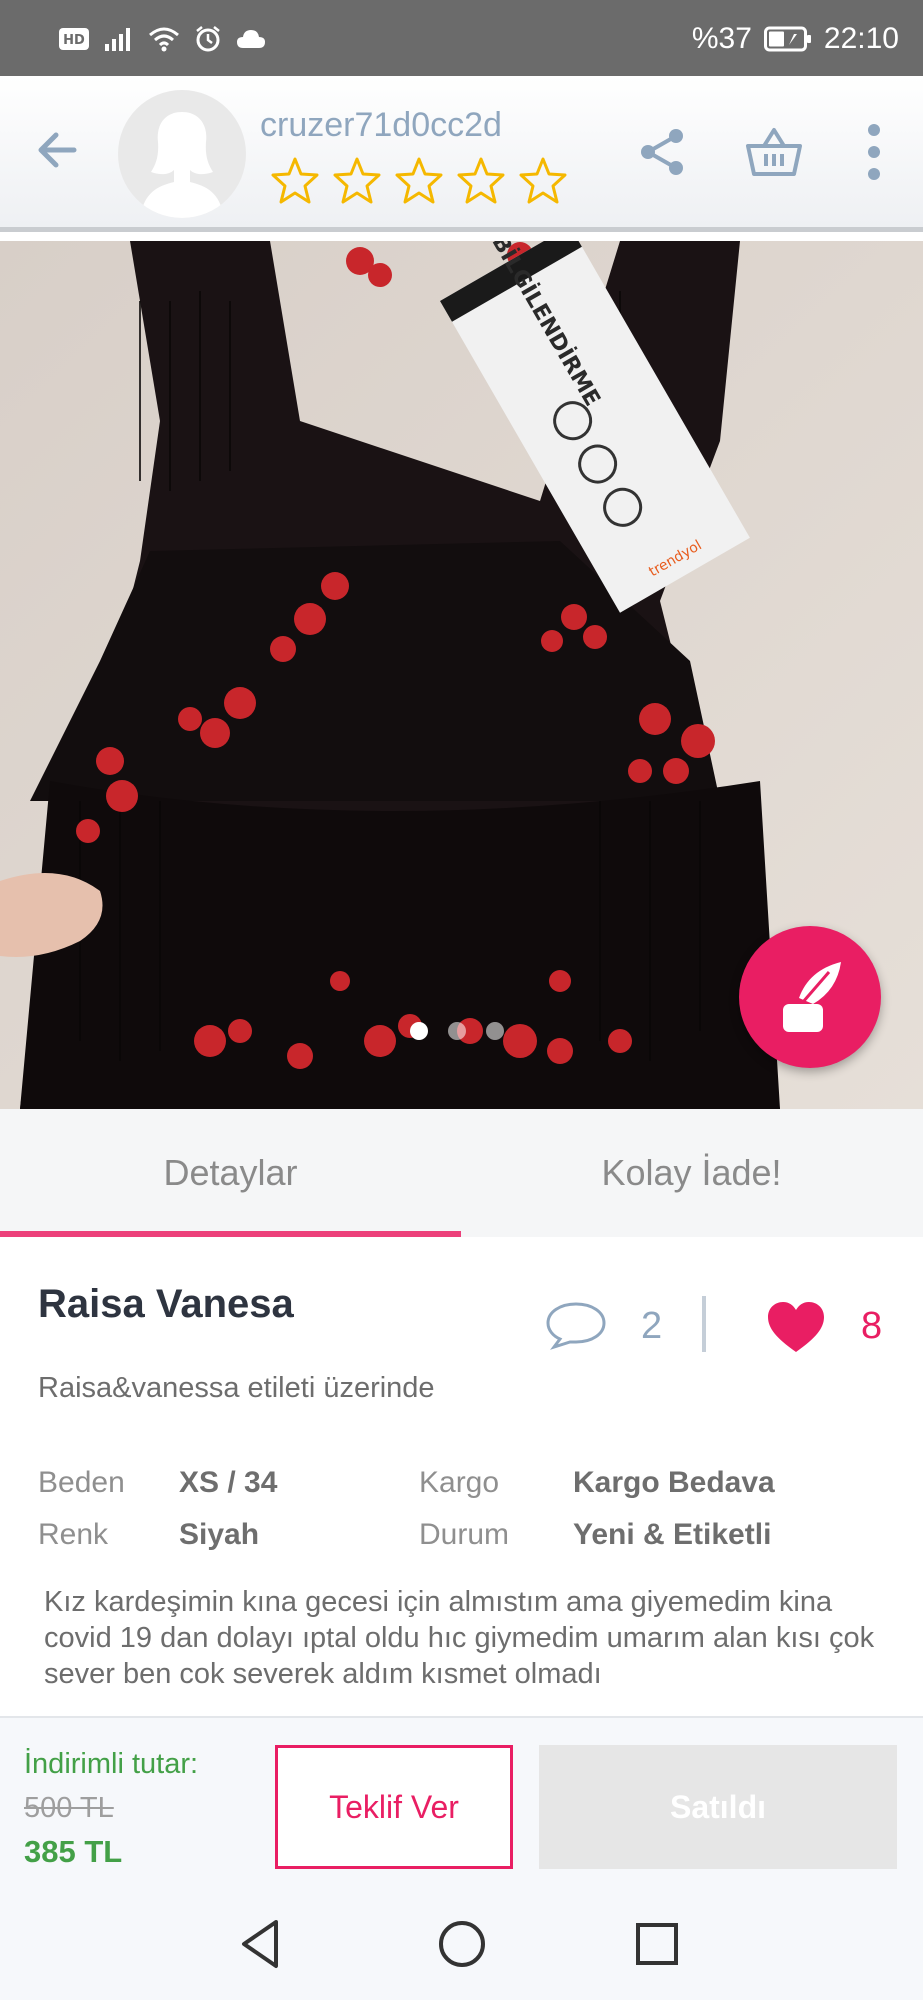  What do you see at coordinates (657, 1944) in the screenshot?
I see `nav-recents-icon` at bounding box center [657, 1944].